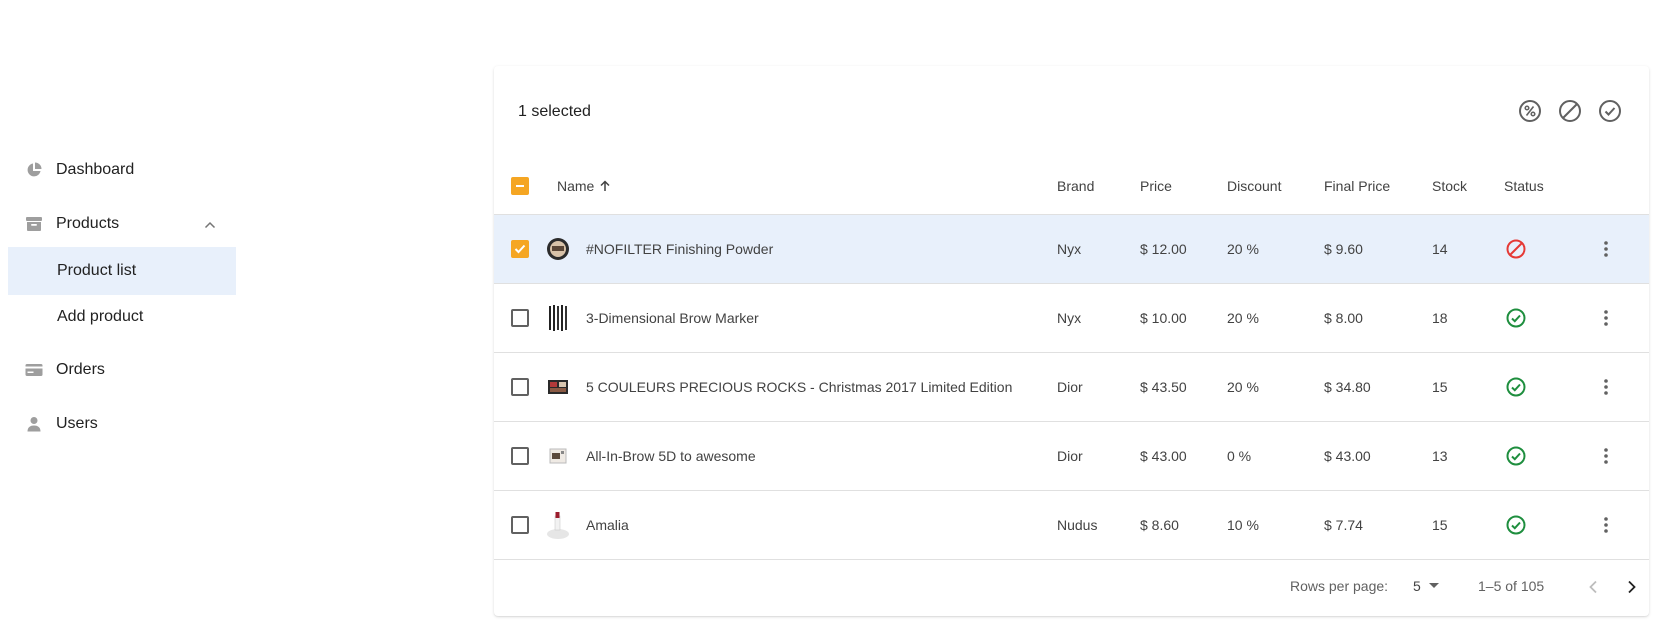 The height and width of the screenshot is (630, 1659). Describe the element at coordinates (1071, 587) in the screenshot. I see `table-pagination: Rows per page: 5 1–5 of 105` at that location.